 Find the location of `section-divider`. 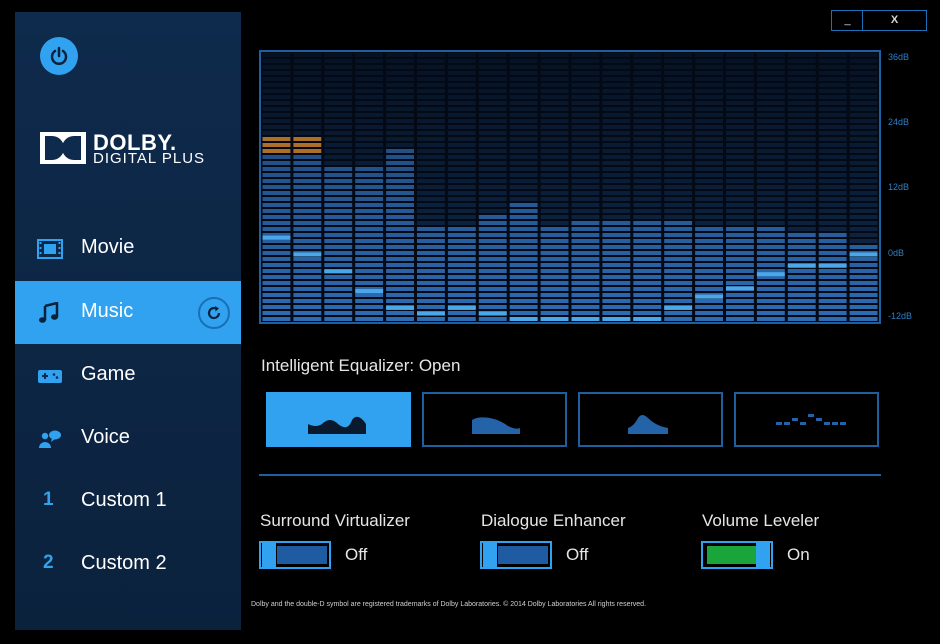

section-divider is located at coordinates (570, 475).